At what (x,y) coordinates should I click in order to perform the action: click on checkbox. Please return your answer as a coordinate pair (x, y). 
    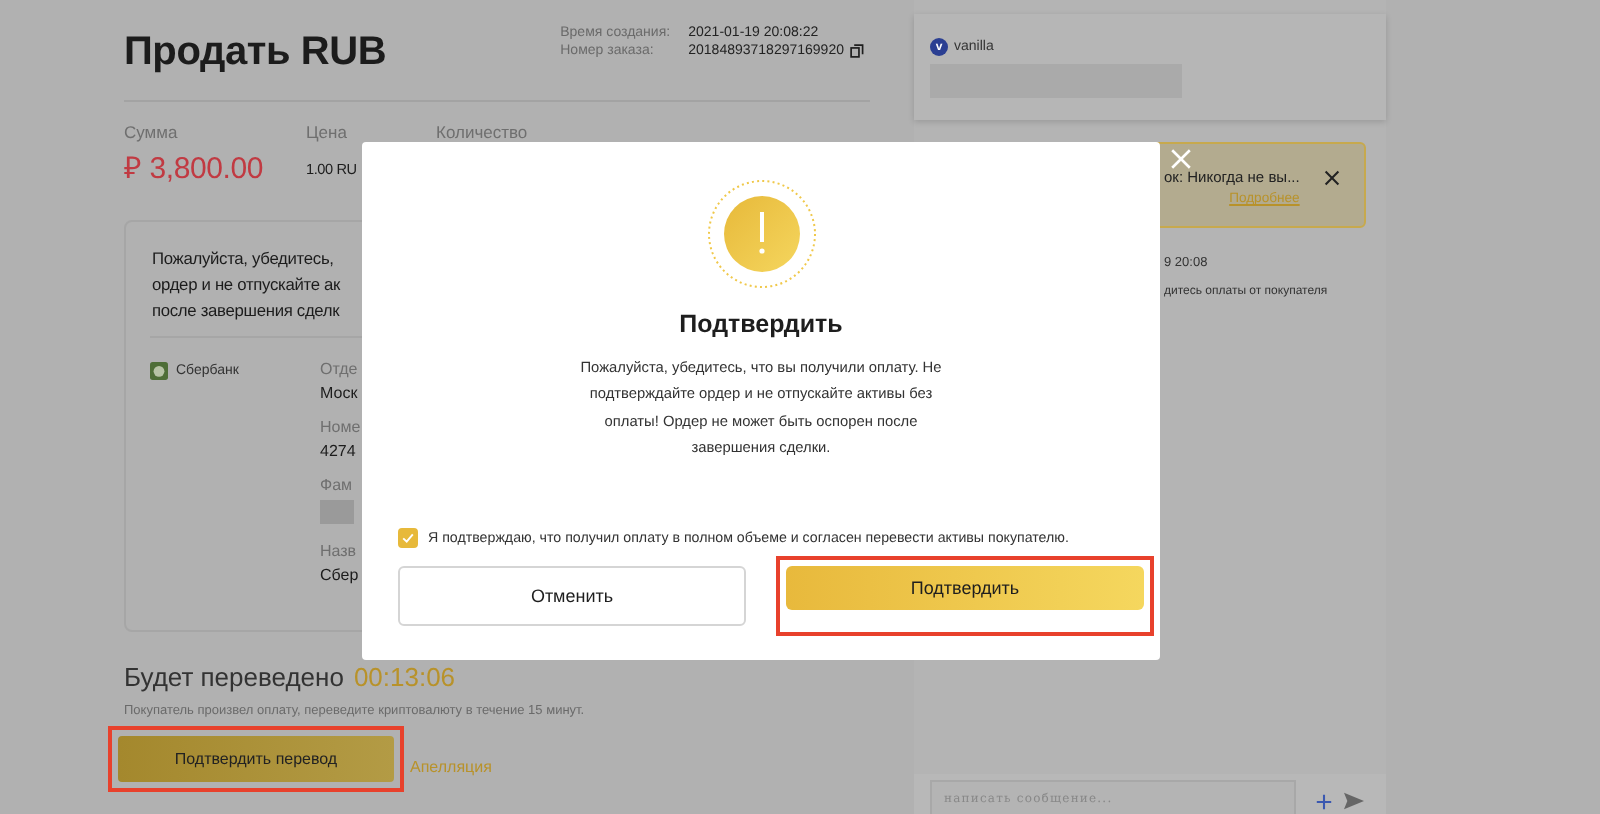
    Looking at the image, I should click on (408, 537).